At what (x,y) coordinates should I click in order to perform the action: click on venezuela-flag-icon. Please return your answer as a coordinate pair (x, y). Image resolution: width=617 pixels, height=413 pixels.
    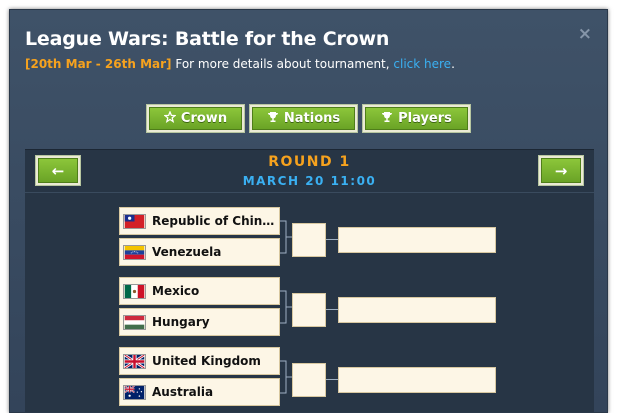
    Looking at the image, I should click on (134, 252).